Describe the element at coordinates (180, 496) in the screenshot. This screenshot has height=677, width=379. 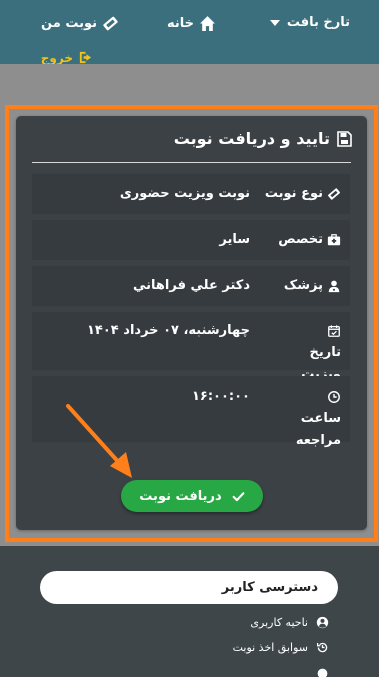
I see `get-appointment-label: دریافت نوبت` at that location.